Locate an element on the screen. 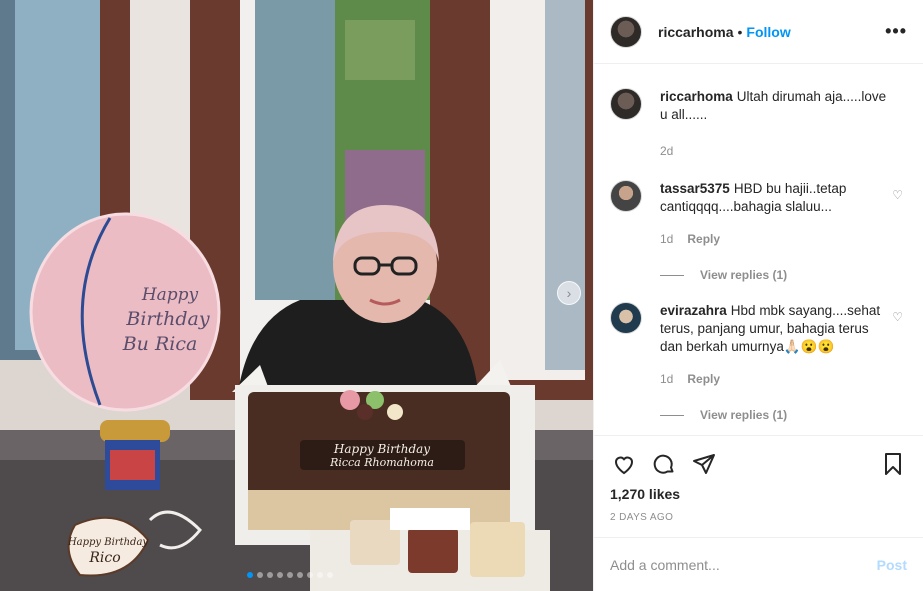 The width and height of the screenshot is (923, 591). author-username: riccarhoma is located at coordinates (695, 32).